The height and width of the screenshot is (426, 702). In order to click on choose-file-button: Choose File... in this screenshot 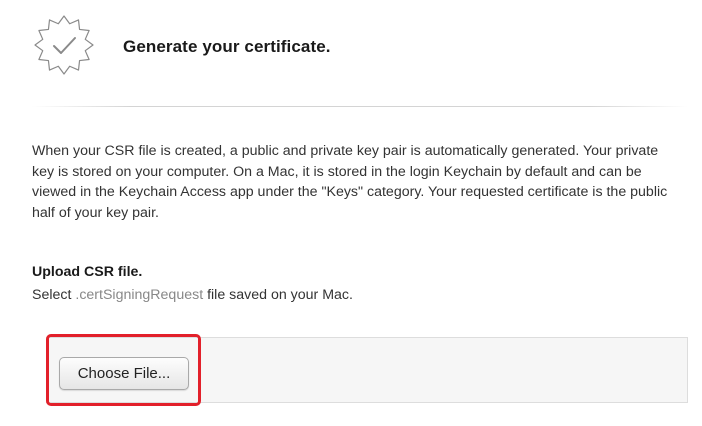, I will do `click(124, 373)`.